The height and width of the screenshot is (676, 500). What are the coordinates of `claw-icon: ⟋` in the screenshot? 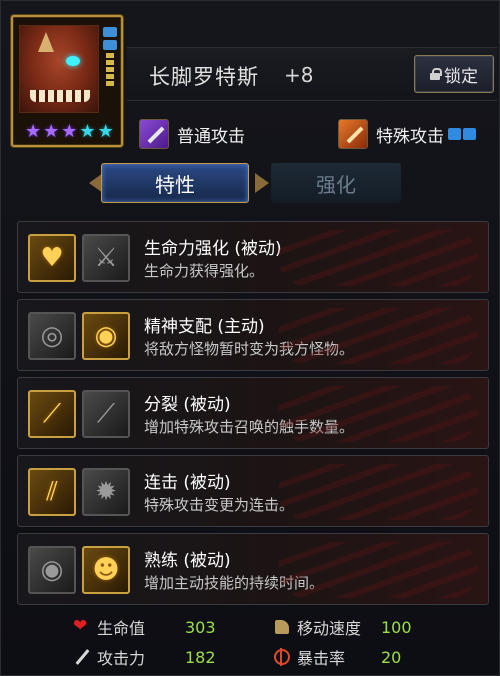 It's located at (106, 414).